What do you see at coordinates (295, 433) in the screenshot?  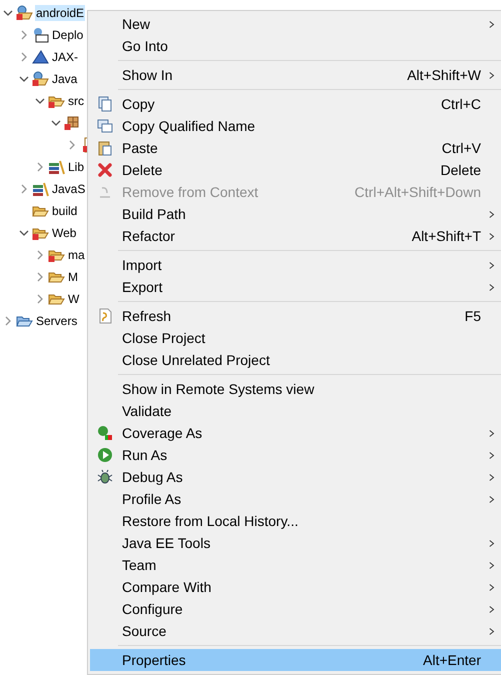 I see `menu-item: Coverage As` at bounding box center [295, 433].